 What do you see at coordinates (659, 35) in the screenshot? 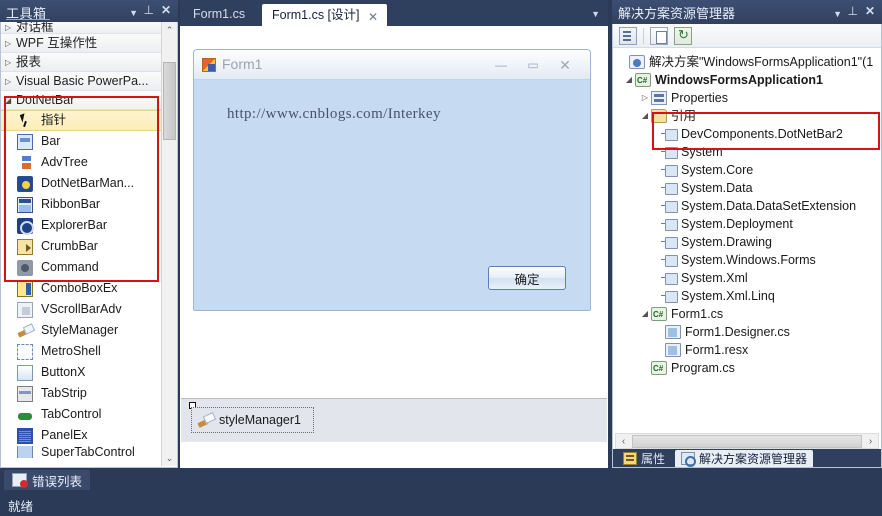
I see `show-all-files-icon` at bounding box center [659, 35].